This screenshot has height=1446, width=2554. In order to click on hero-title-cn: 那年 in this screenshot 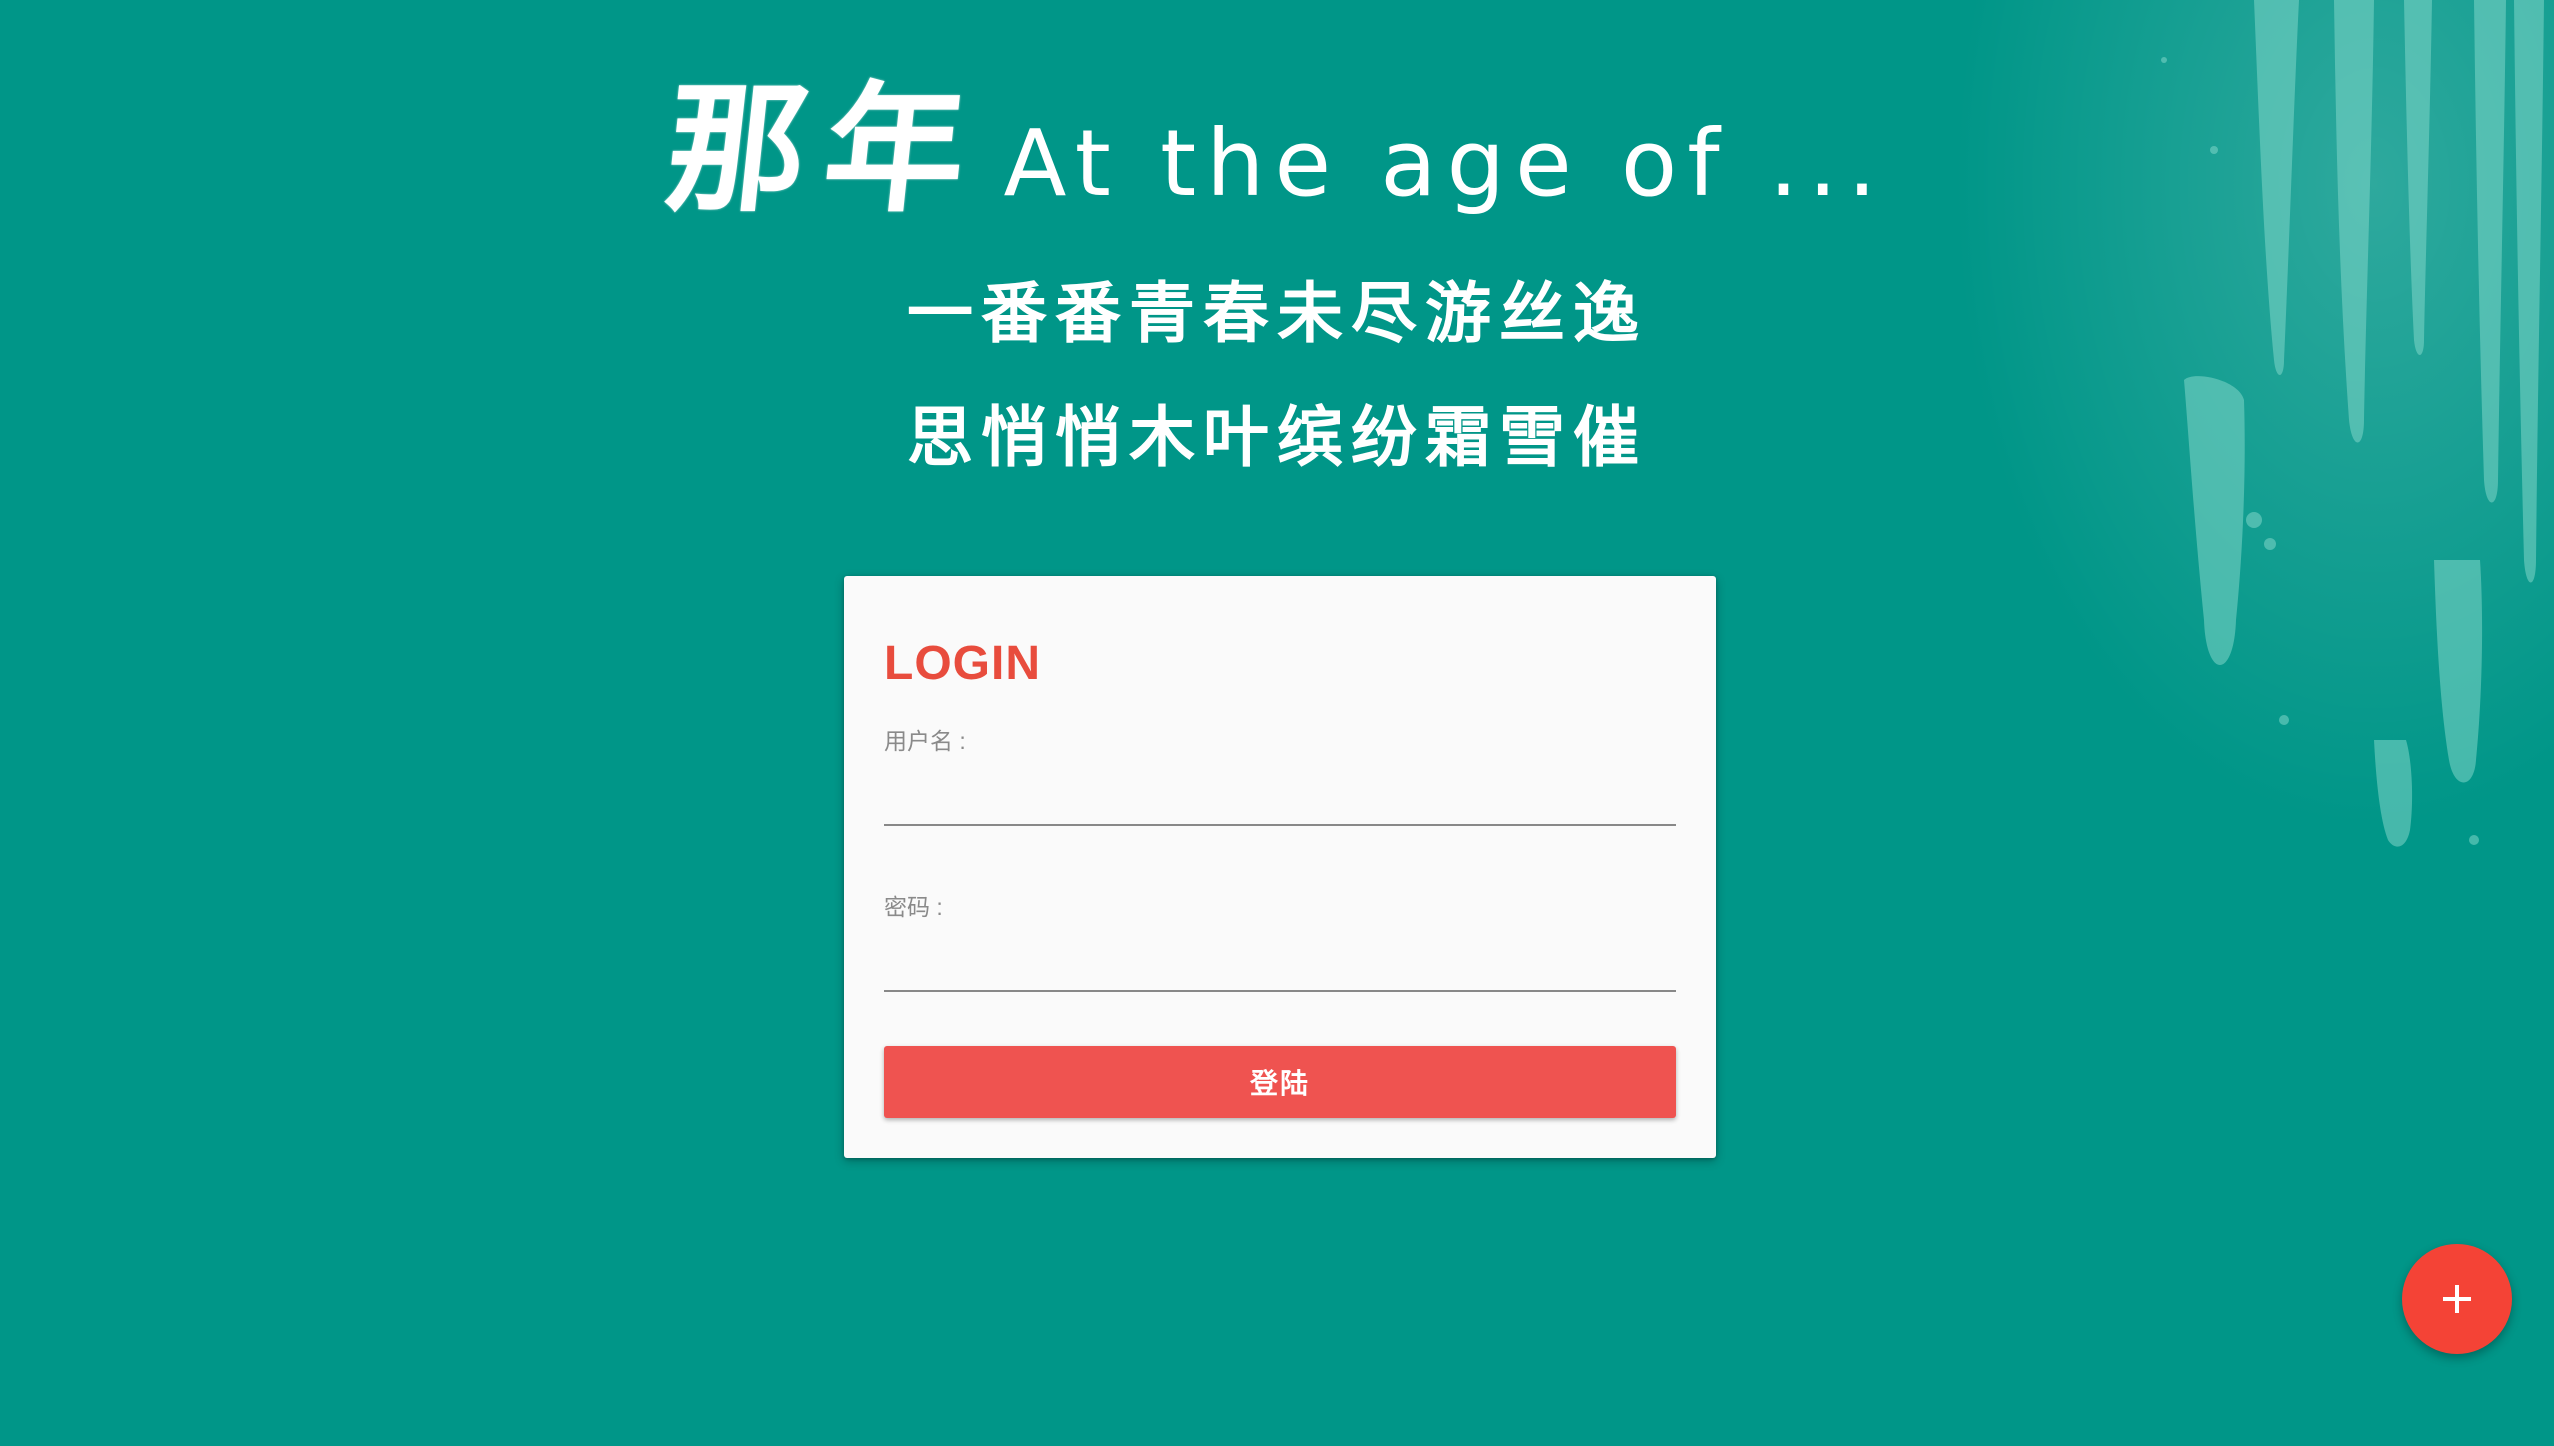, I will do `click(825, 150)`.